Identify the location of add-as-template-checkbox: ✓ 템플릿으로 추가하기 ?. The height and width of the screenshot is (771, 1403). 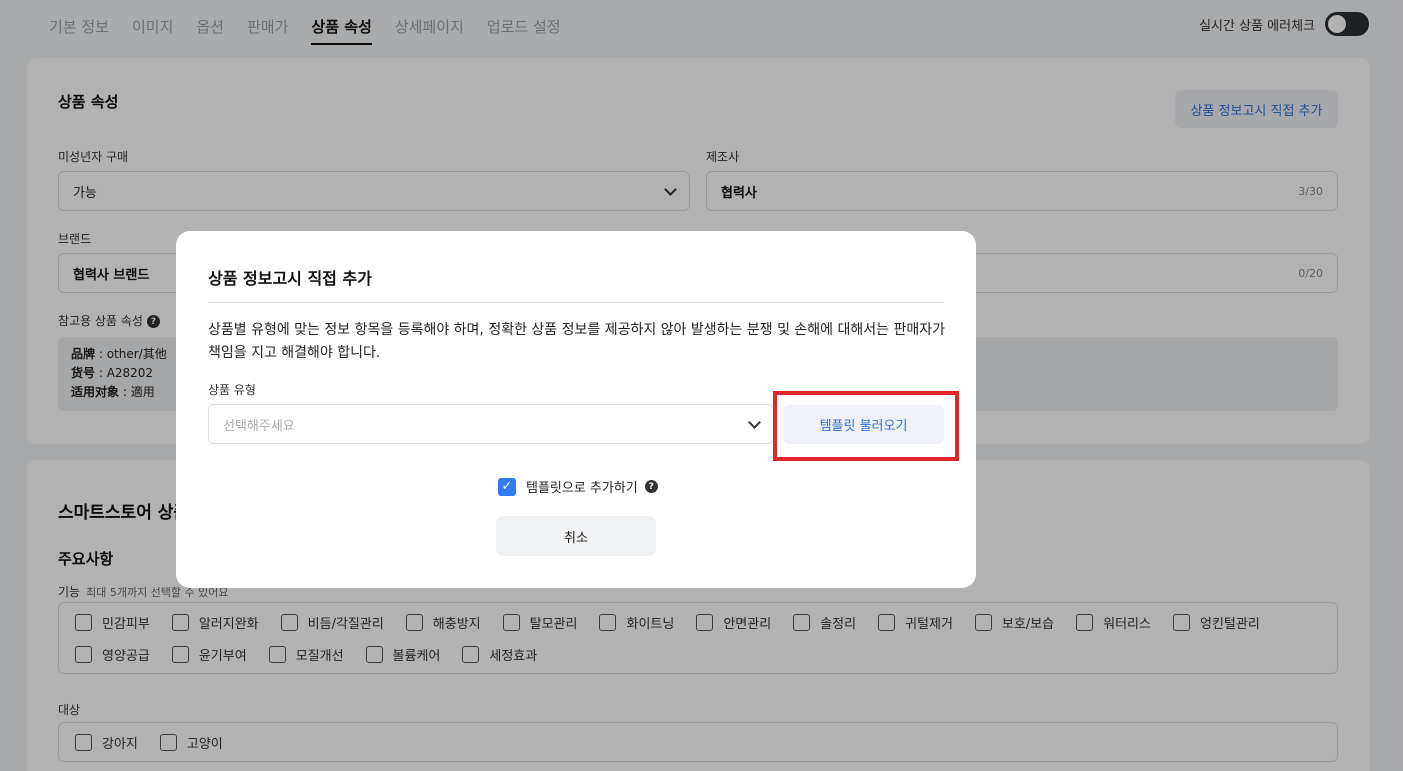
(578, 486).